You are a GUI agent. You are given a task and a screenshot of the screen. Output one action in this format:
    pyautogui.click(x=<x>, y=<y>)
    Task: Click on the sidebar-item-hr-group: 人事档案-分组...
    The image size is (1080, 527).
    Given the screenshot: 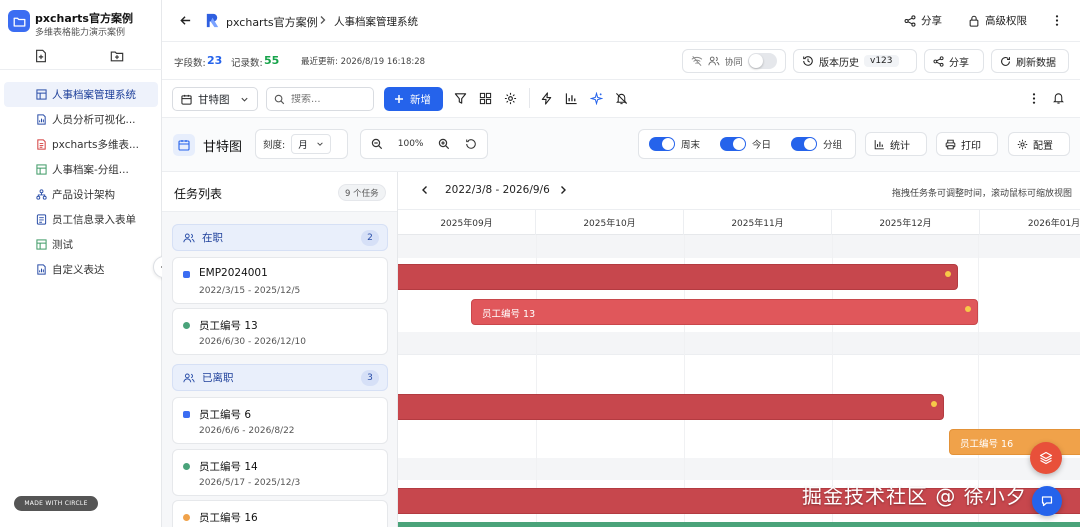 What is the action you would take?
    pyautogui.click(x=81, y=169)
    